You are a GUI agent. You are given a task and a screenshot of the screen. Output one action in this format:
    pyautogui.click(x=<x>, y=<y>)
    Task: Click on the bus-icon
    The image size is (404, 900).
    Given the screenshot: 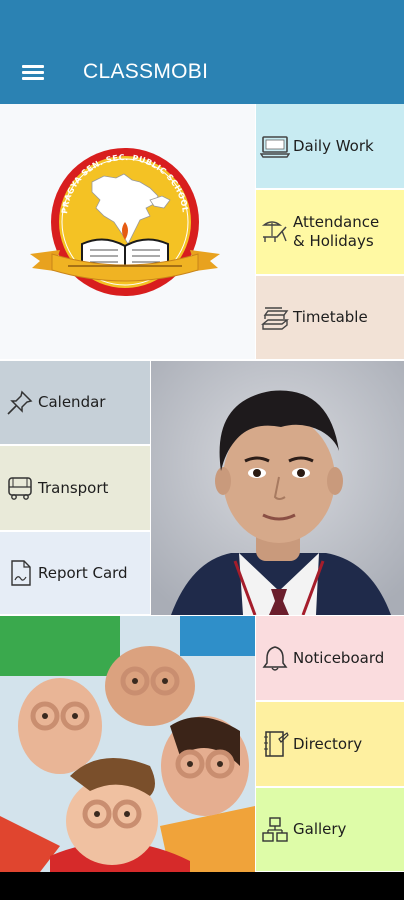 What is the action you would take?
    pyautogui.click(x=20, y=488)
    